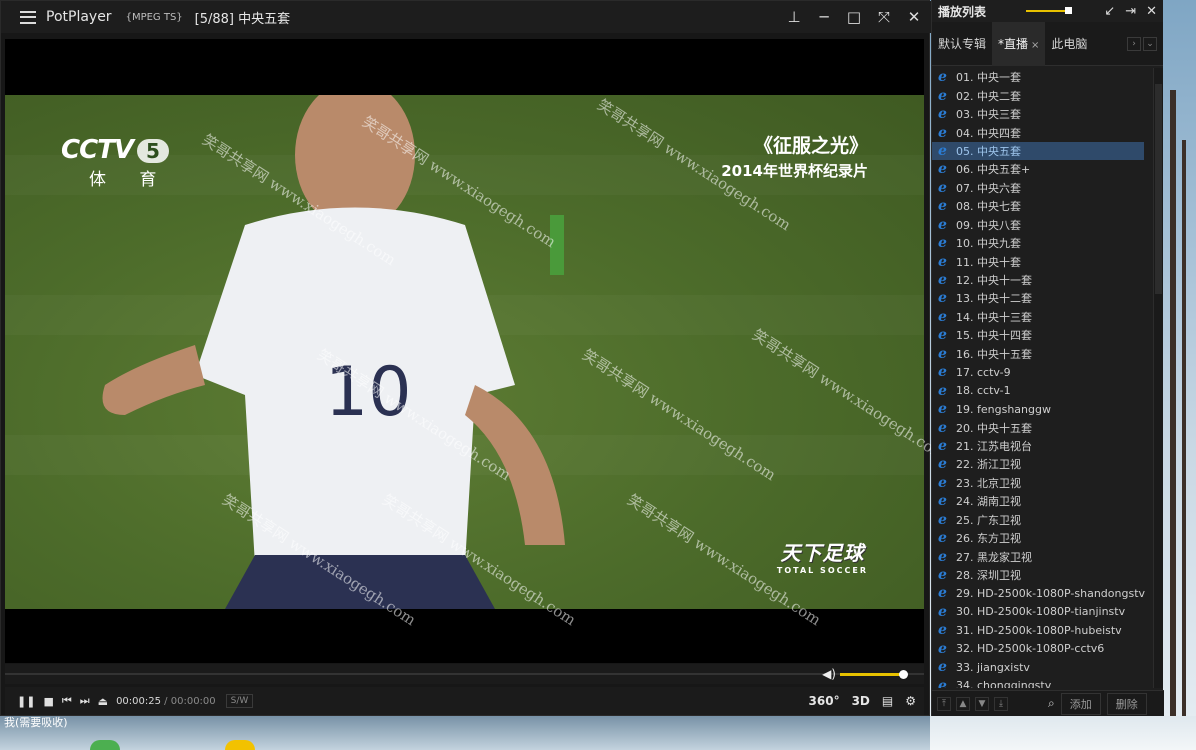 This screenshot has height=750, width=1196. I want to click on playlist-item: e 05. 中央五套, so click(1038, 151).